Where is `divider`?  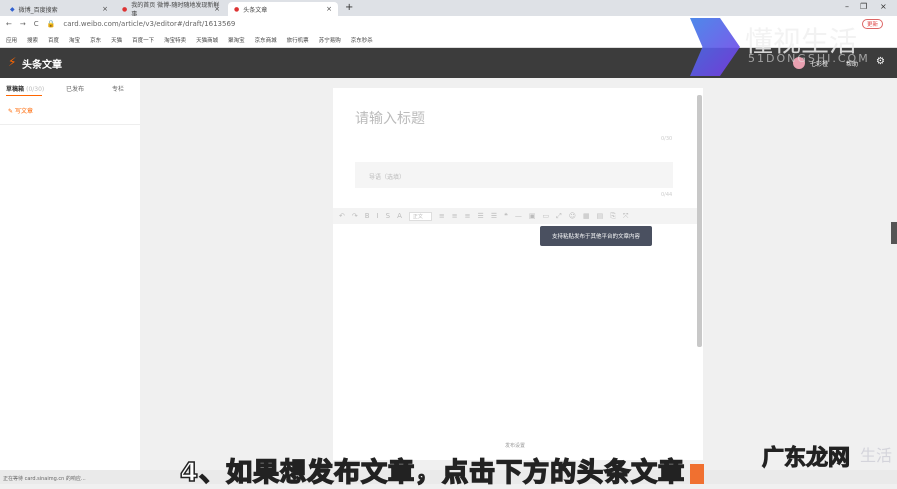 divider is located at coordinates (70, 124).